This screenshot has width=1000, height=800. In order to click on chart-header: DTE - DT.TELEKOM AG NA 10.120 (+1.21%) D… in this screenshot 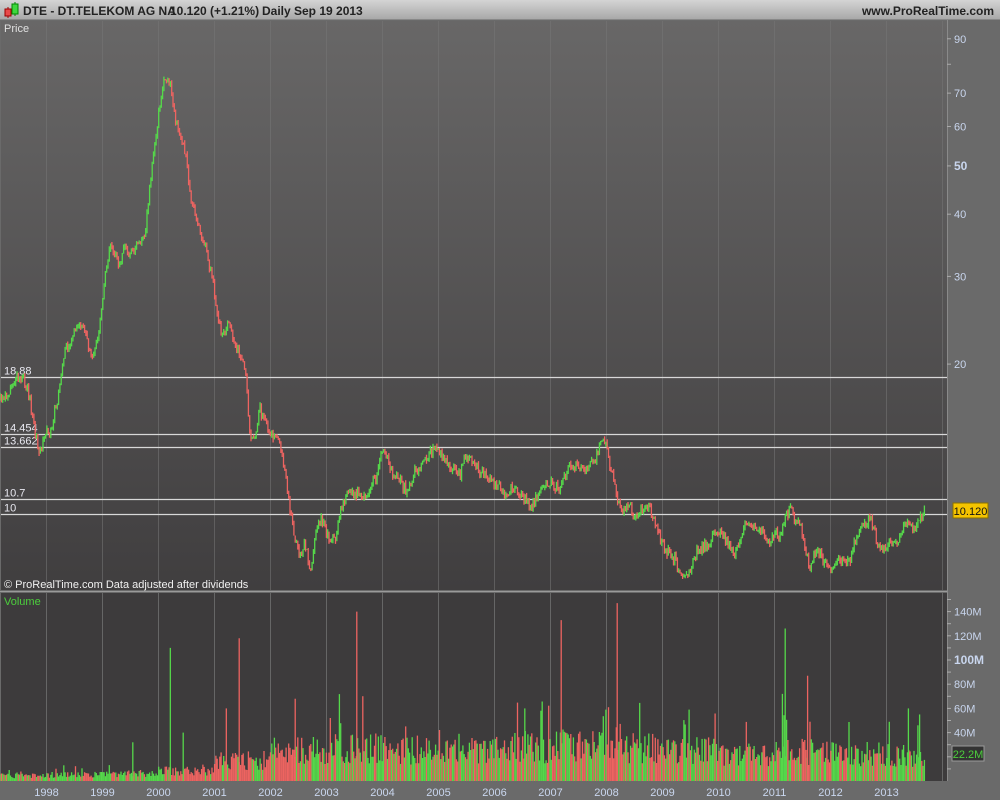, I will do `click(500, 10)`.